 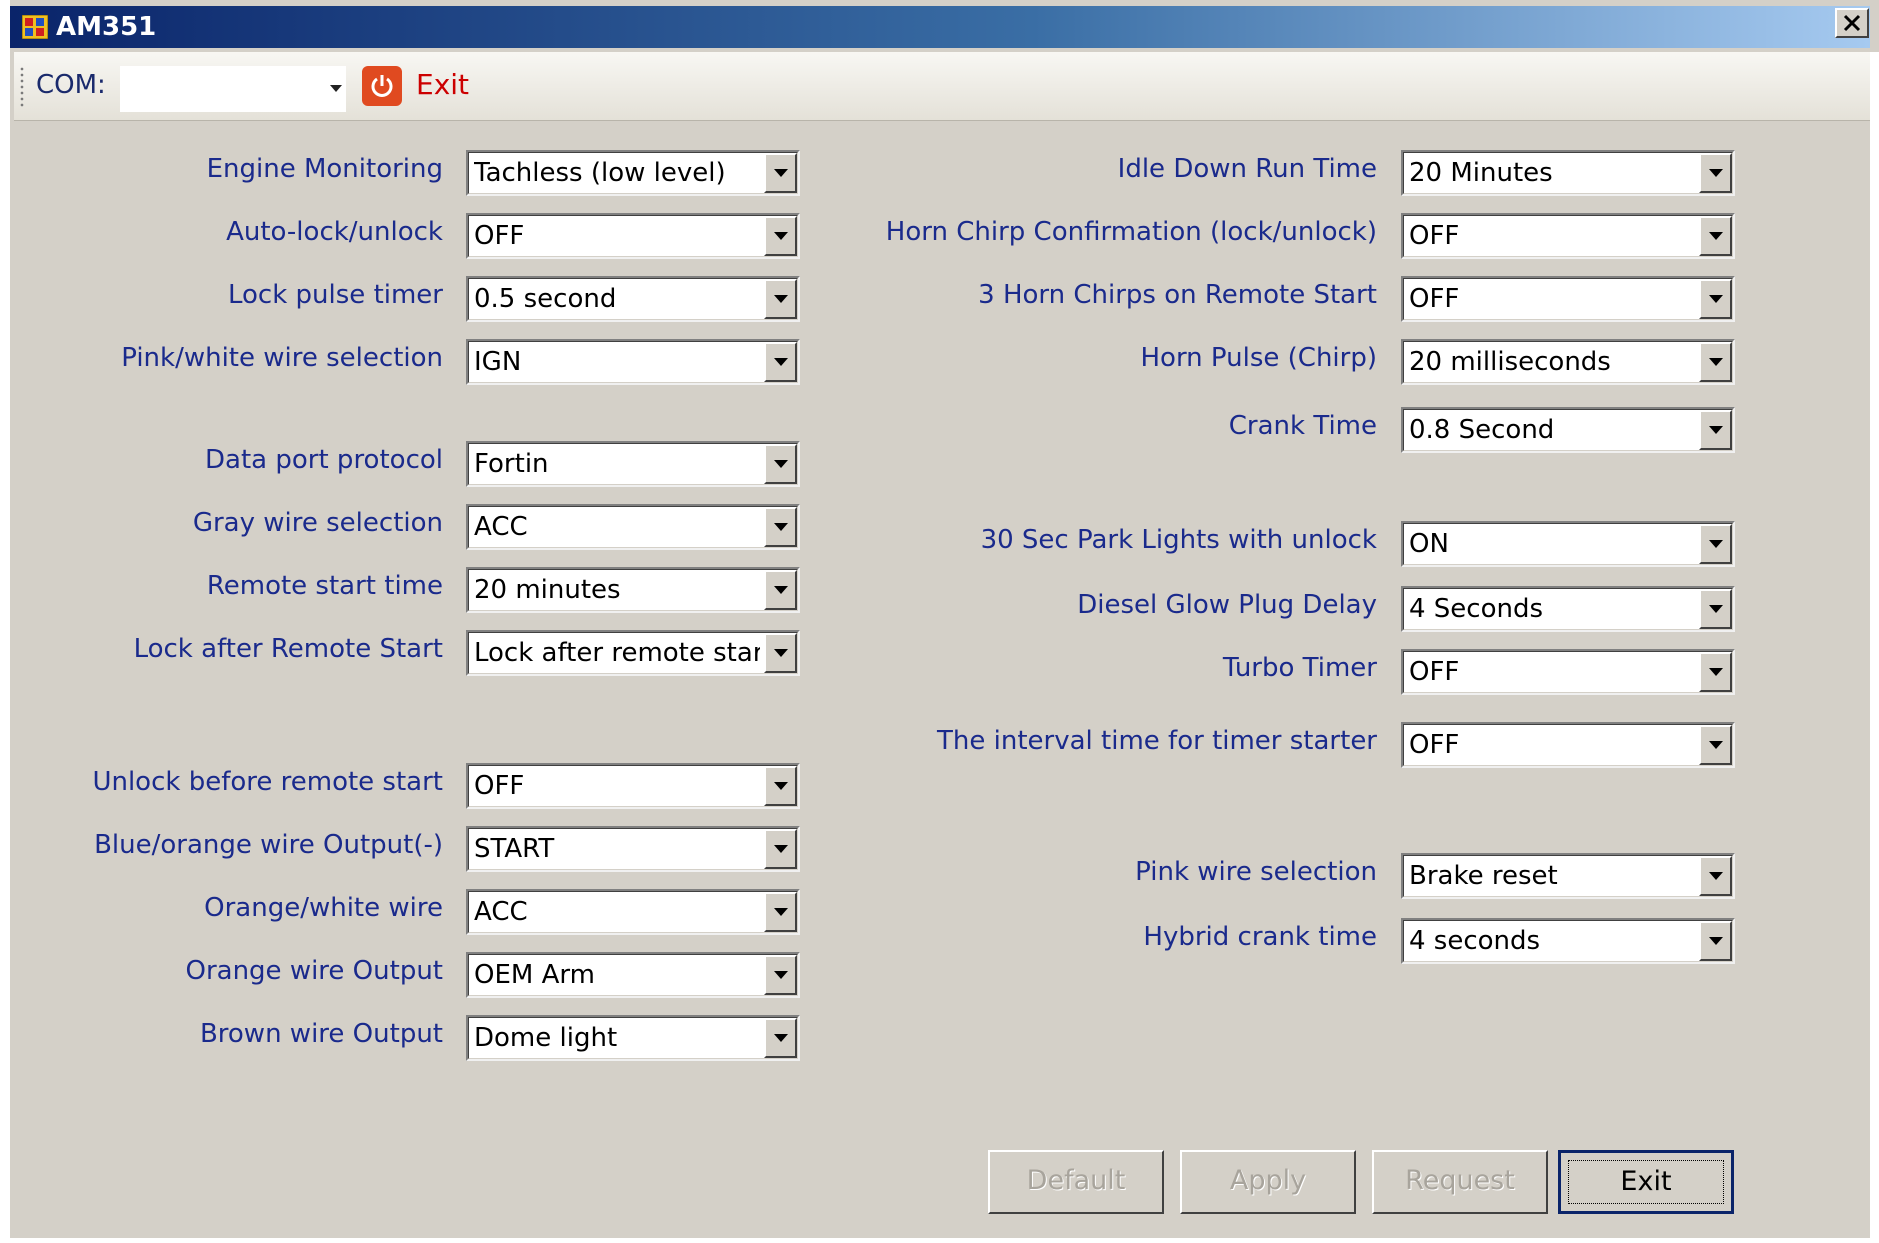 I want to click on right-select-value-4: 0.8 Second, so click(x=1482, y=430).